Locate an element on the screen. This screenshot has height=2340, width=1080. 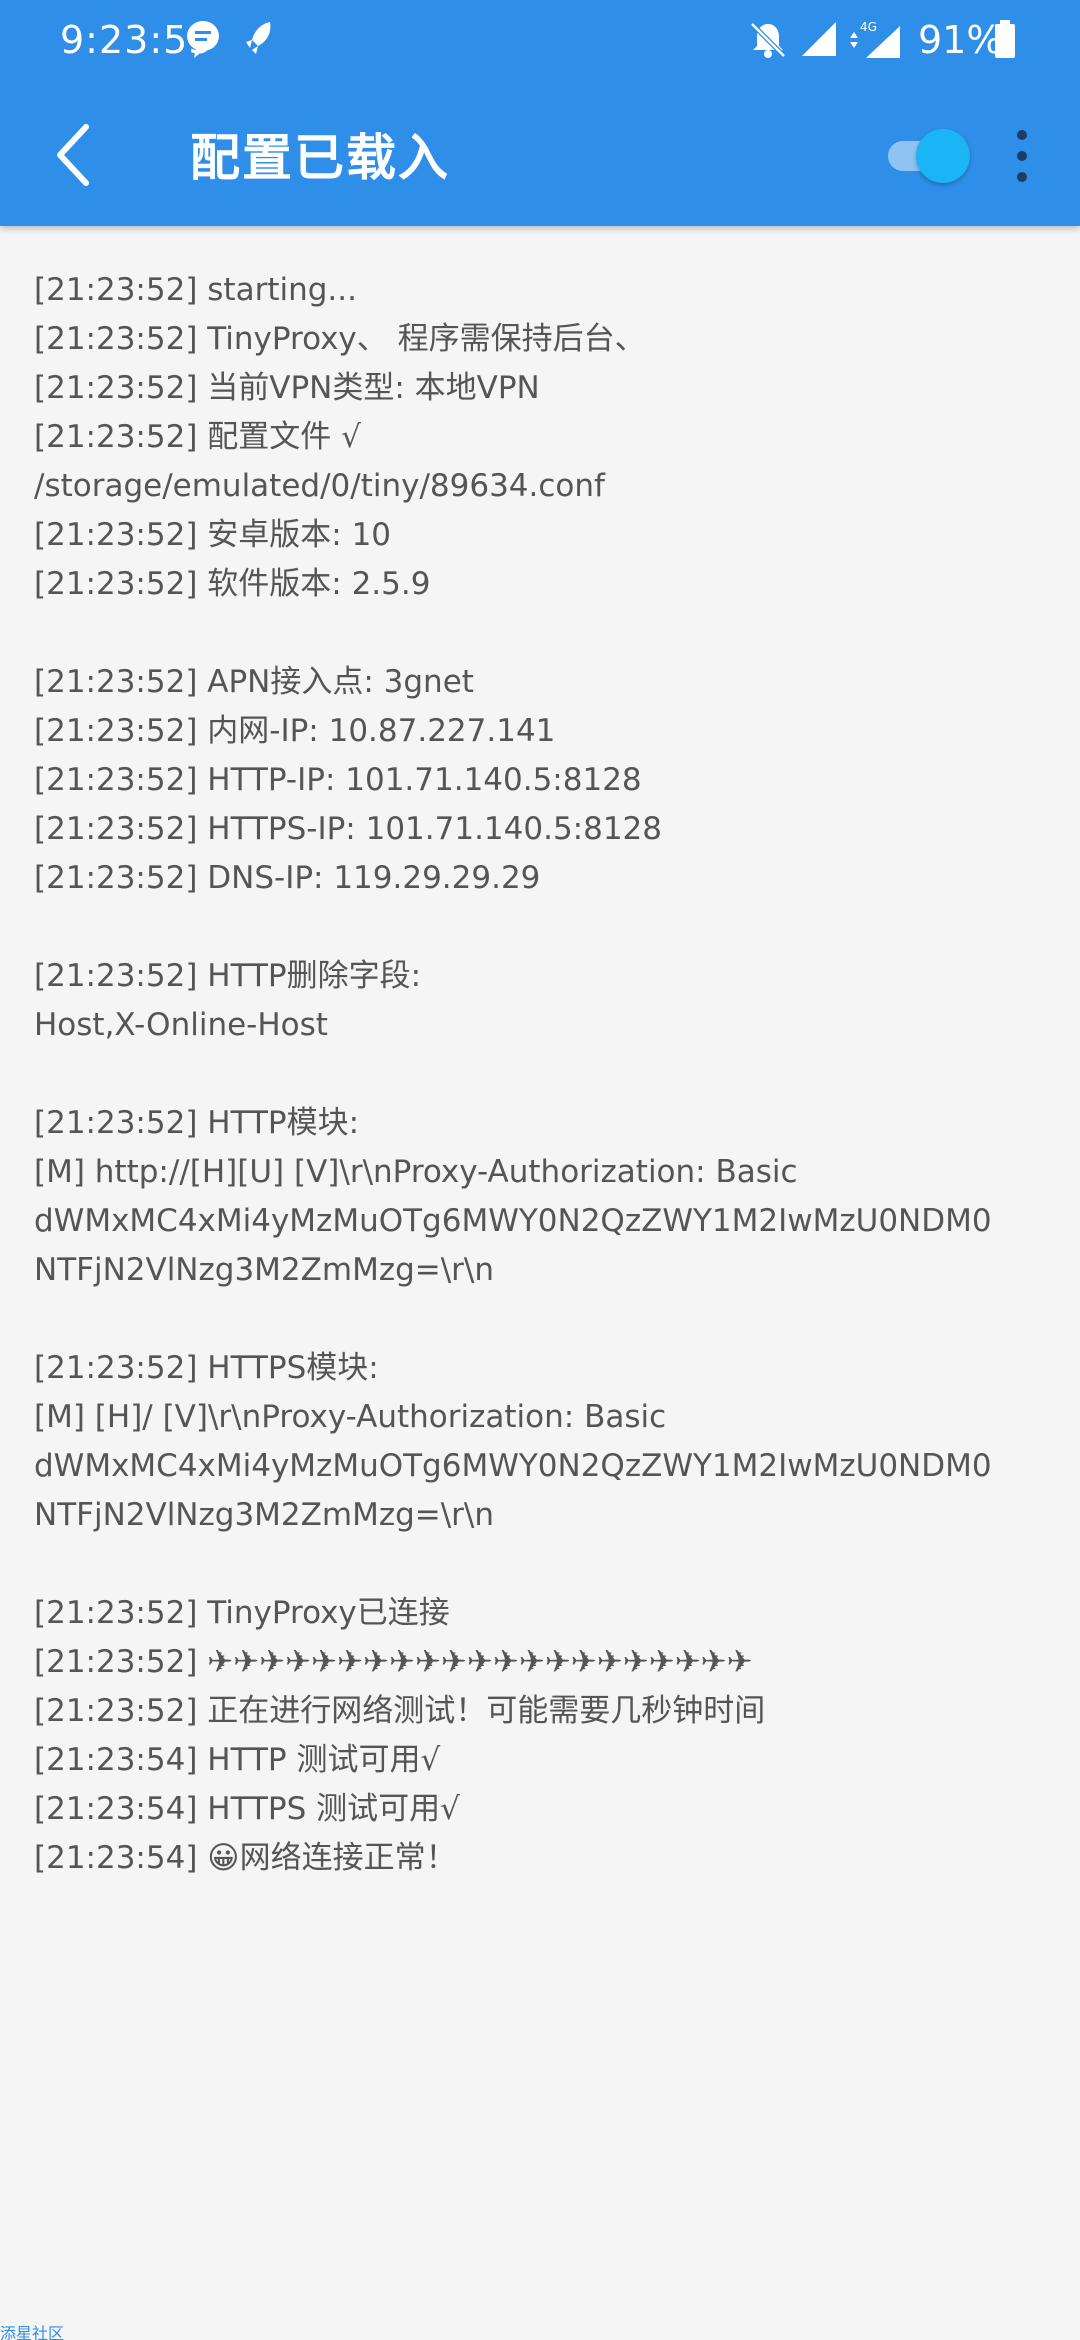
log-line: [21:23:54] HTTP 测试可用√ is located at coordinates (237, 1760).